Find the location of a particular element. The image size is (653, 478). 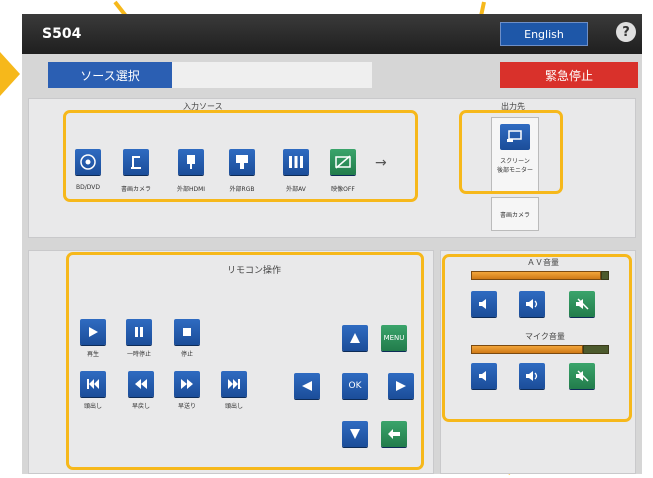

source-select-button: ソース選択 is located at coordinates (110, 75).